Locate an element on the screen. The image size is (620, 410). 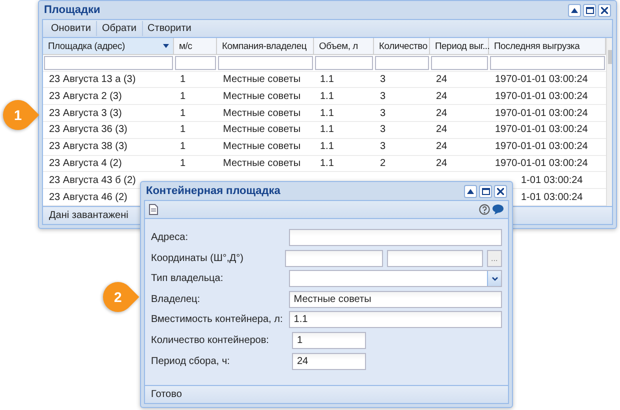
toolbar-button: Створити is located at coordinates (169, 28).